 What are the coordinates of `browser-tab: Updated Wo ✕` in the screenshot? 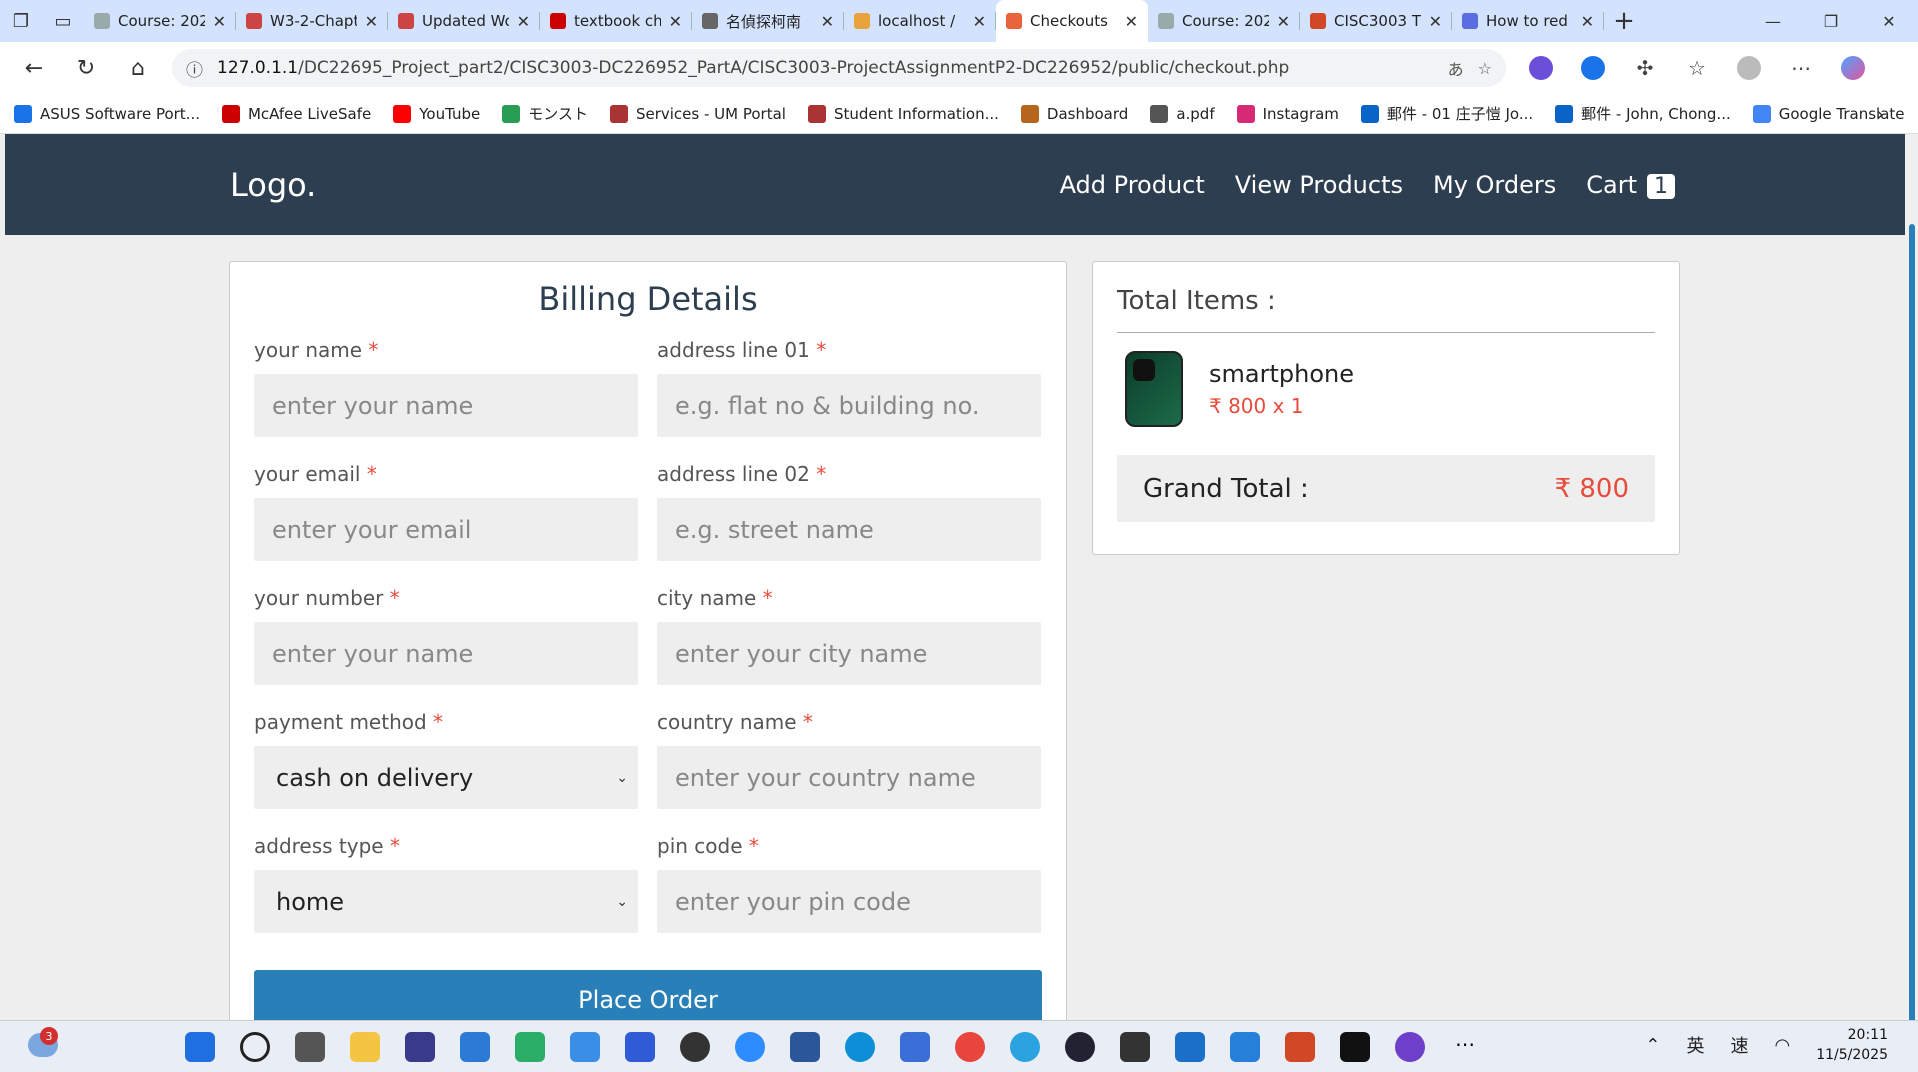 It's located at (464, 21).